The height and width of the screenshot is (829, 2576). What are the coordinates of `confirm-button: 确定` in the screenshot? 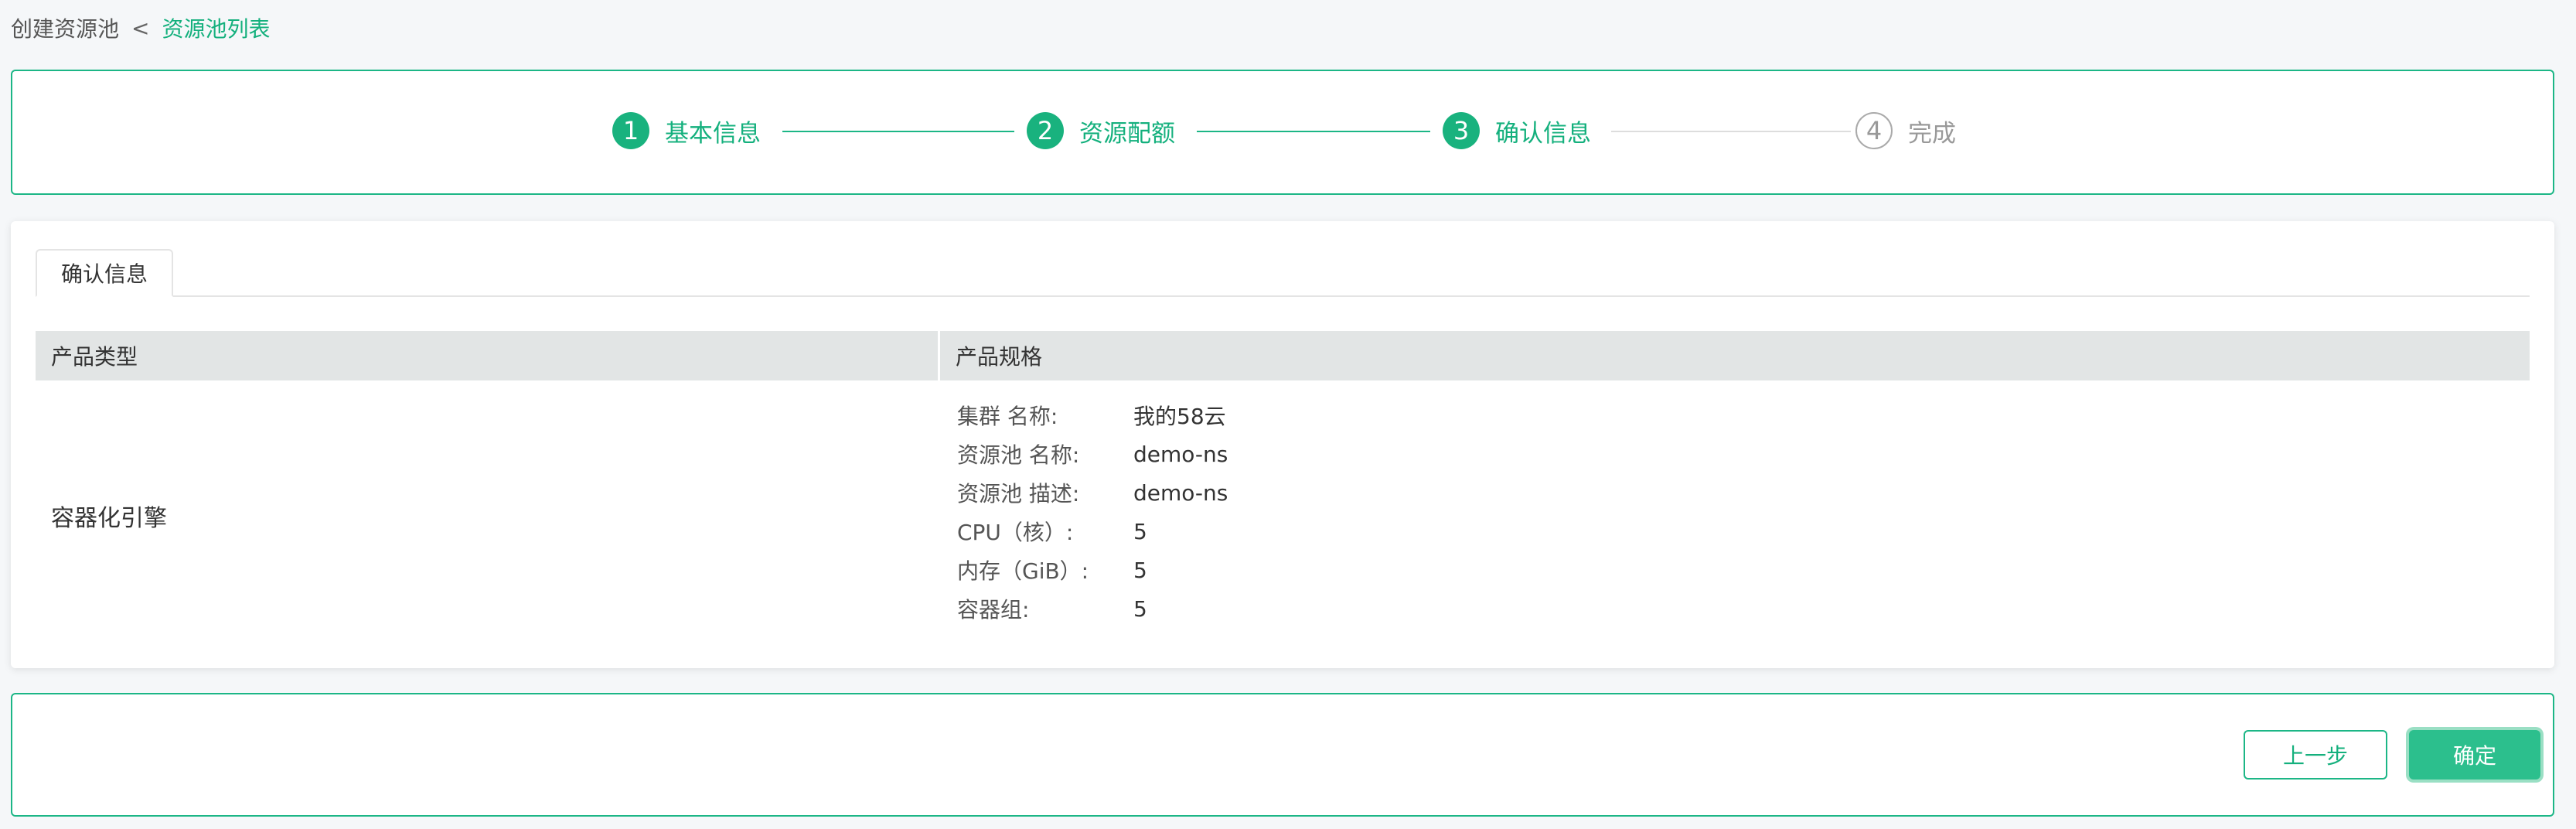 It's located at (2474, 755).